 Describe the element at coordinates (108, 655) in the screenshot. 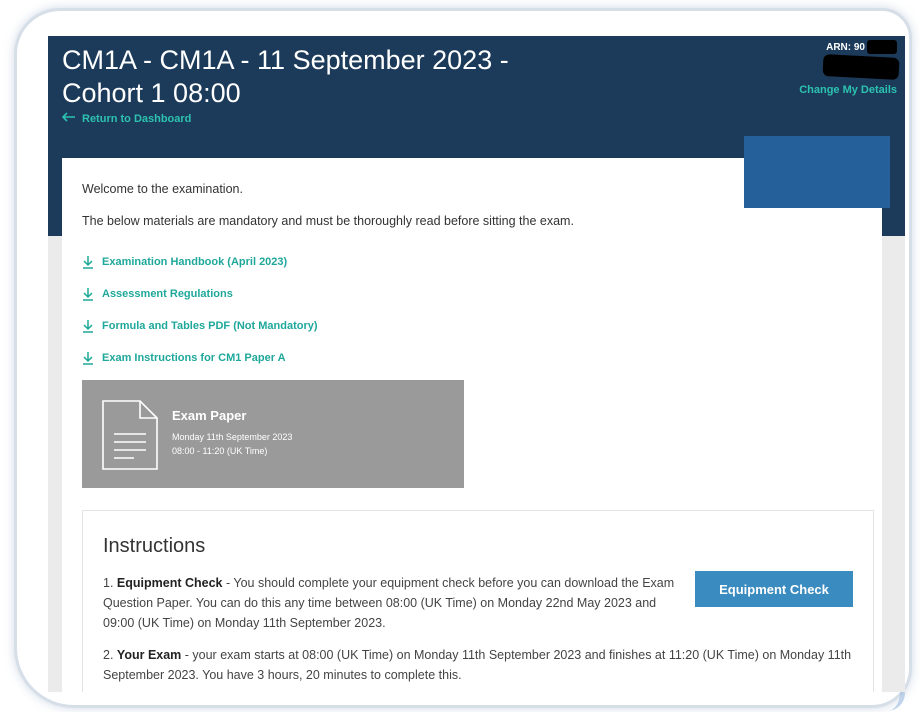

I see `instruction-number: 2.` at that location.